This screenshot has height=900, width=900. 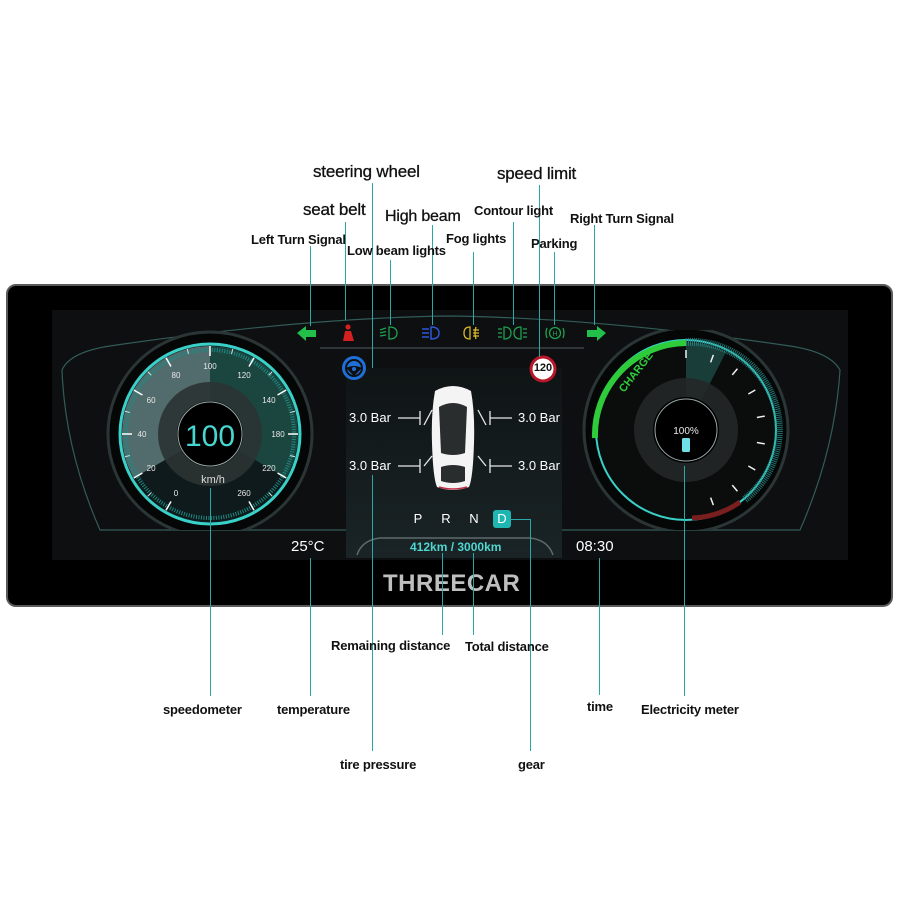 I want to click on callout-low-beam-lights: Low beam lights, so click(x=396, y=250).